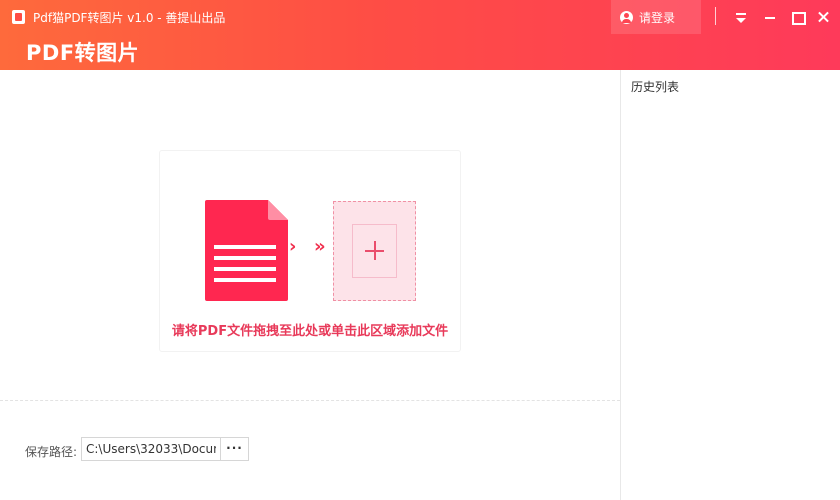 The width and height of the screenshot is (840, 500). I want to click on save-path-label: 保存路径:, so click(51, 452).